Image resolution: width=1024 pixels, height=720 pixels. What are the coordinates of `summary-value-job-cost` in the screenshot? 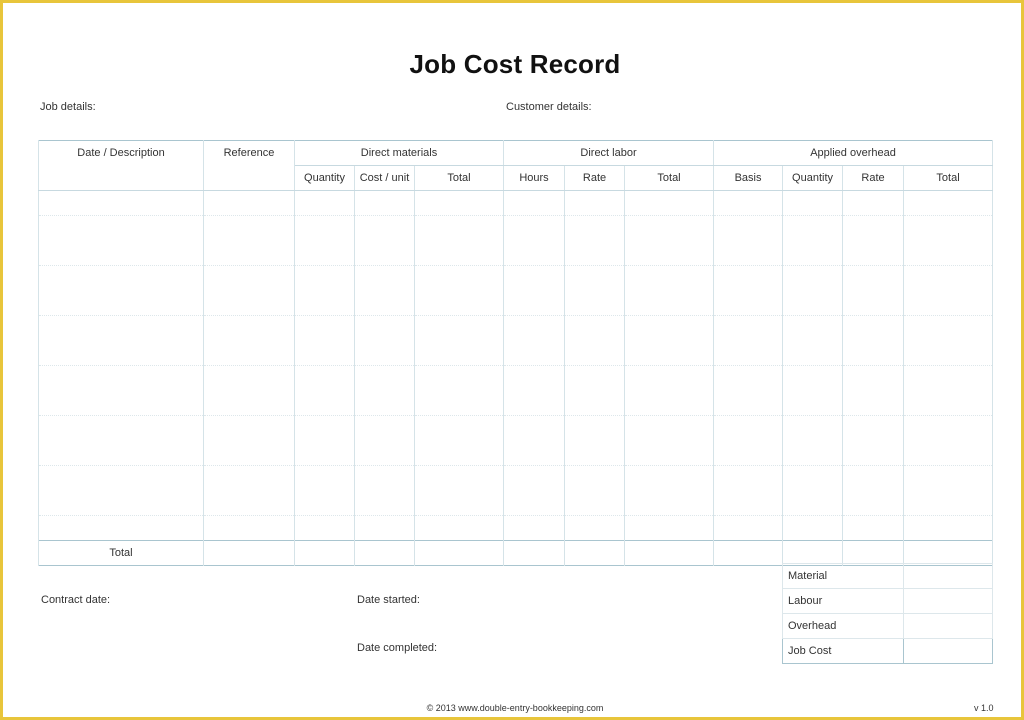 It's located at (948, 651).